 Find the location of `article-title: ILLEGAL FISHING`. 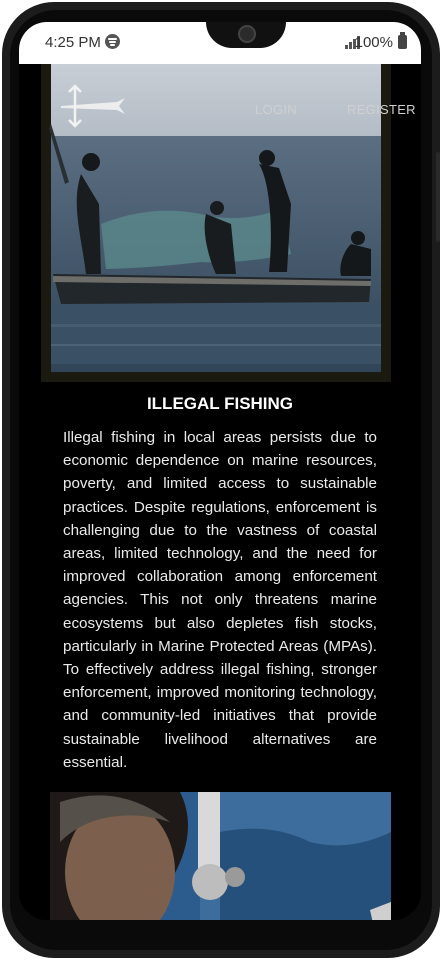

article-title: ILLEGAL FISHING is located at coordinates (220, 403).